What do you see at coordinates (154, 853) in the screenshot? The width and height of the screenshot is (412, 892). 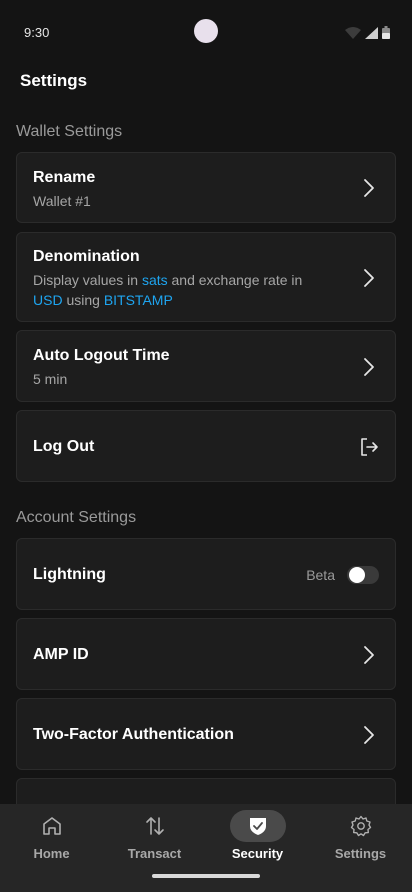 I see `nav-transact-label: Transact` at bounding box center [154, 853].